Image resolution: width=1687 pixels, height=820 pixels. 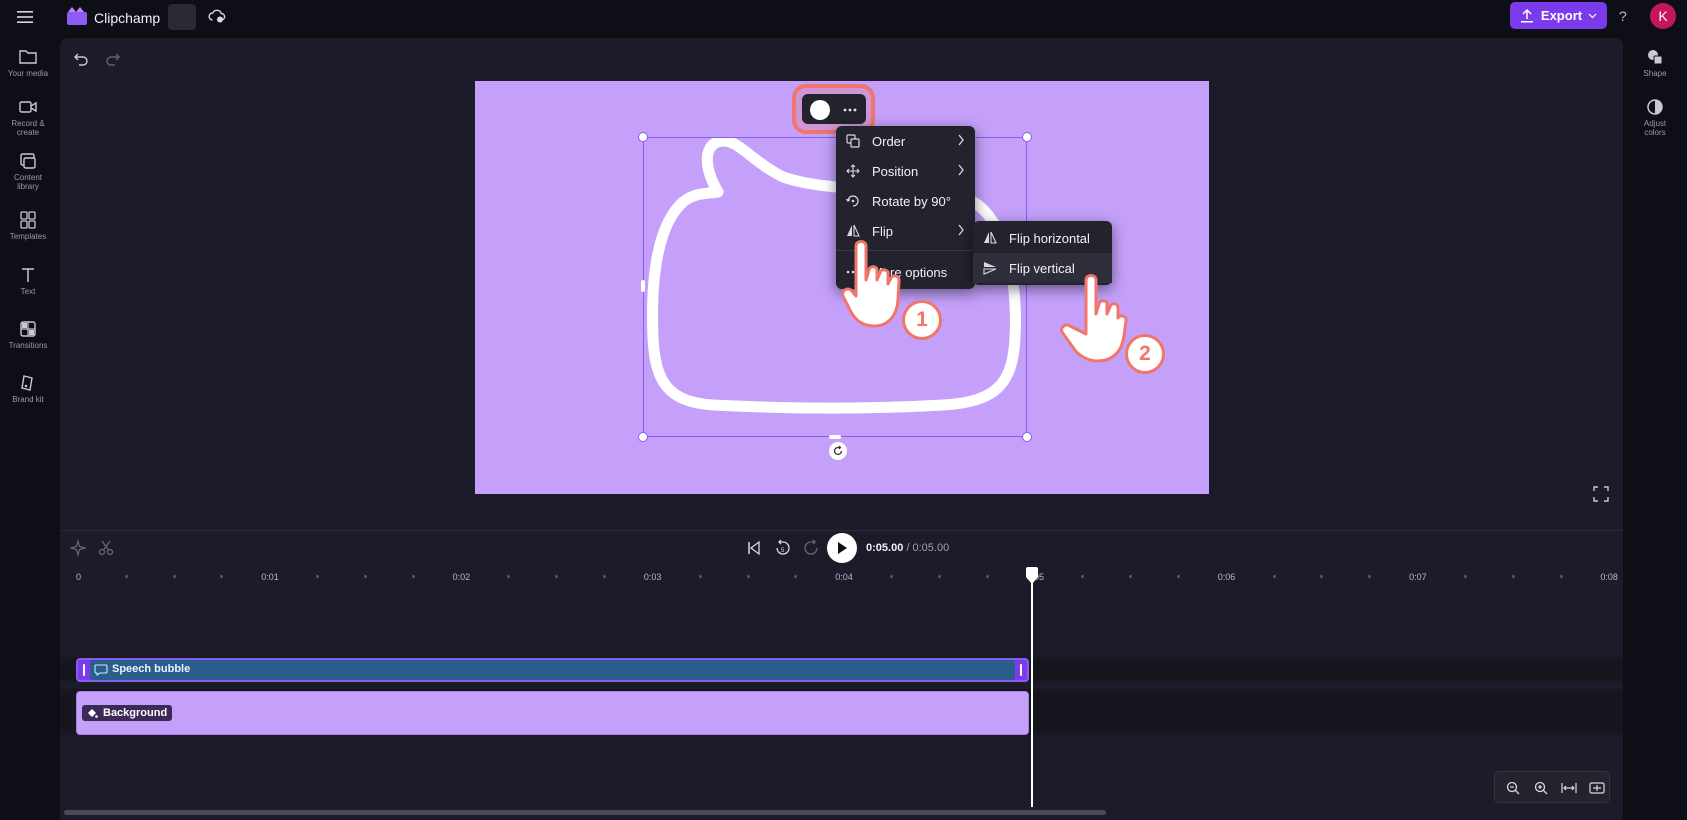 I want to click on clipchamp-logo-icon, so click(x=77, y=16).